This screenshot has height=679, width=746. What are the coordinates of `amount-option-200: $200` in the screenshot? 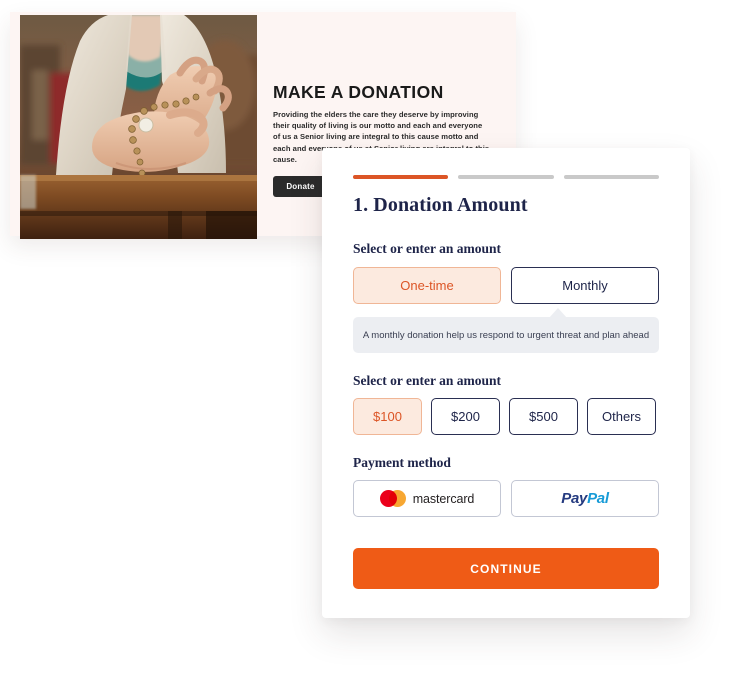 It's located at (465, 416).